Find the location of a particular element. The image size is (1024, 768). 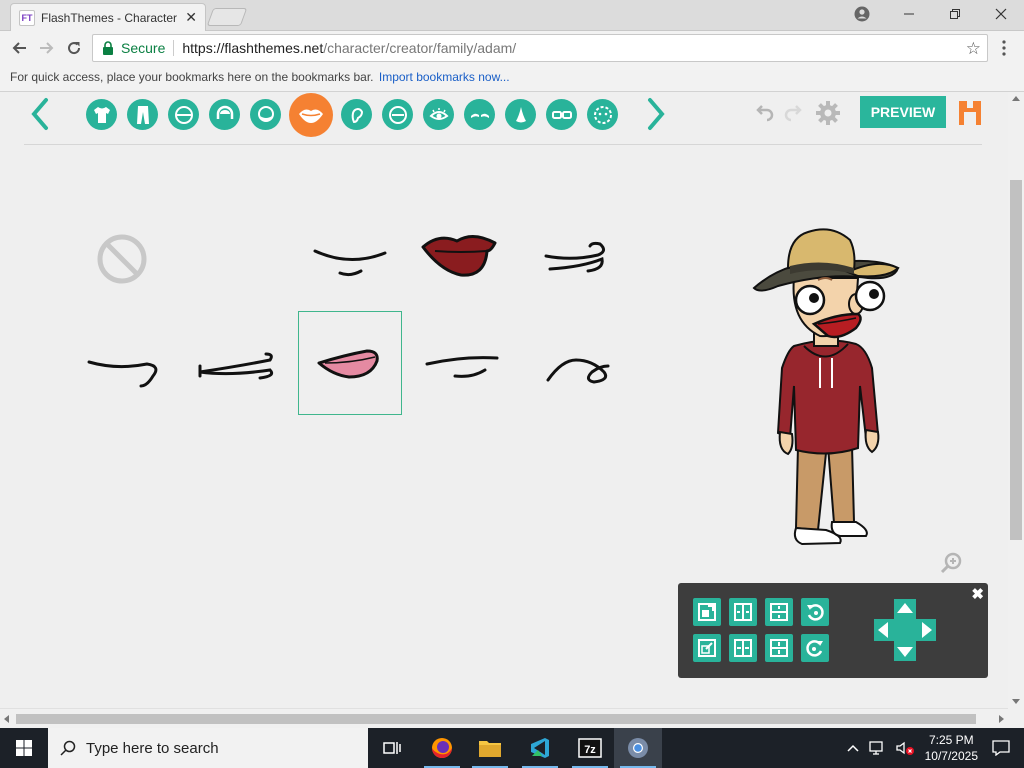

taskbar-clock: 7:25 PM 10/7/2025 is located at coordinates (951, 748).